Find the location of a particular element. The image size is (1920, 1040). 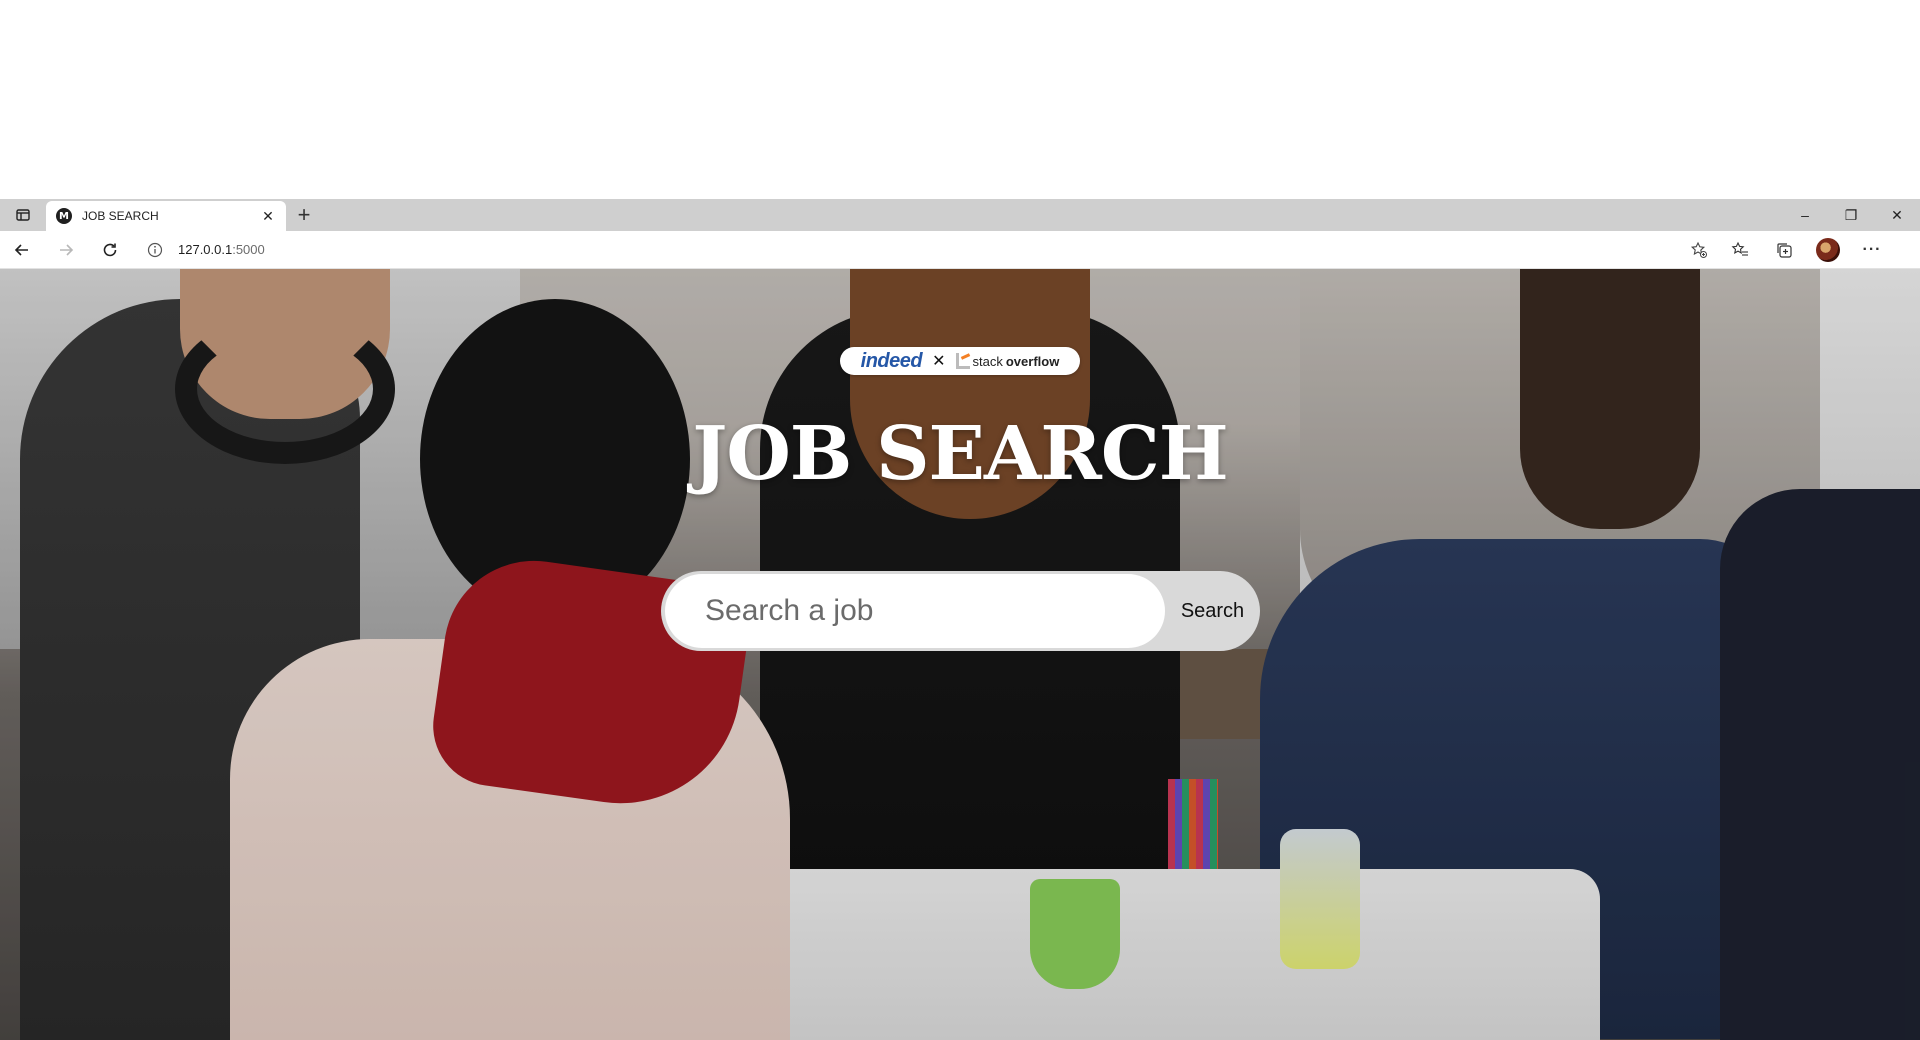

page-title: JOB SEARCH is located at coordinates (960, 454).